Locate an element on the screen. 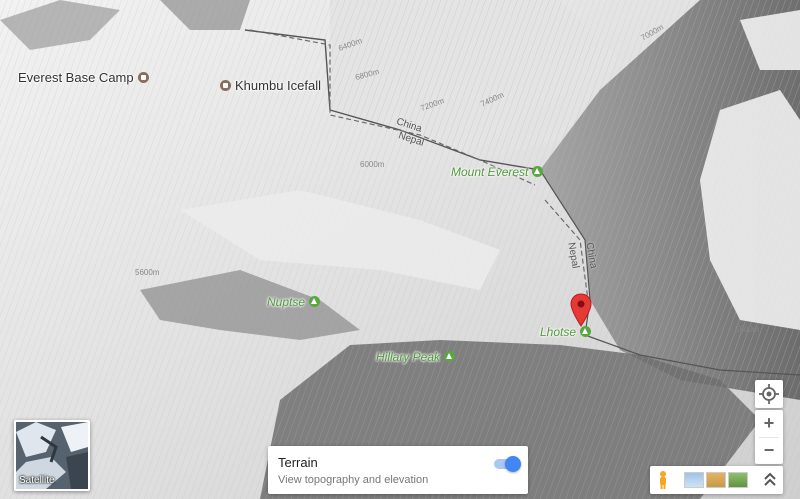 This screenshot has height=499, width=800. place-everest-base-camp: Everest Base Camp is located at coordinates (85, 77).